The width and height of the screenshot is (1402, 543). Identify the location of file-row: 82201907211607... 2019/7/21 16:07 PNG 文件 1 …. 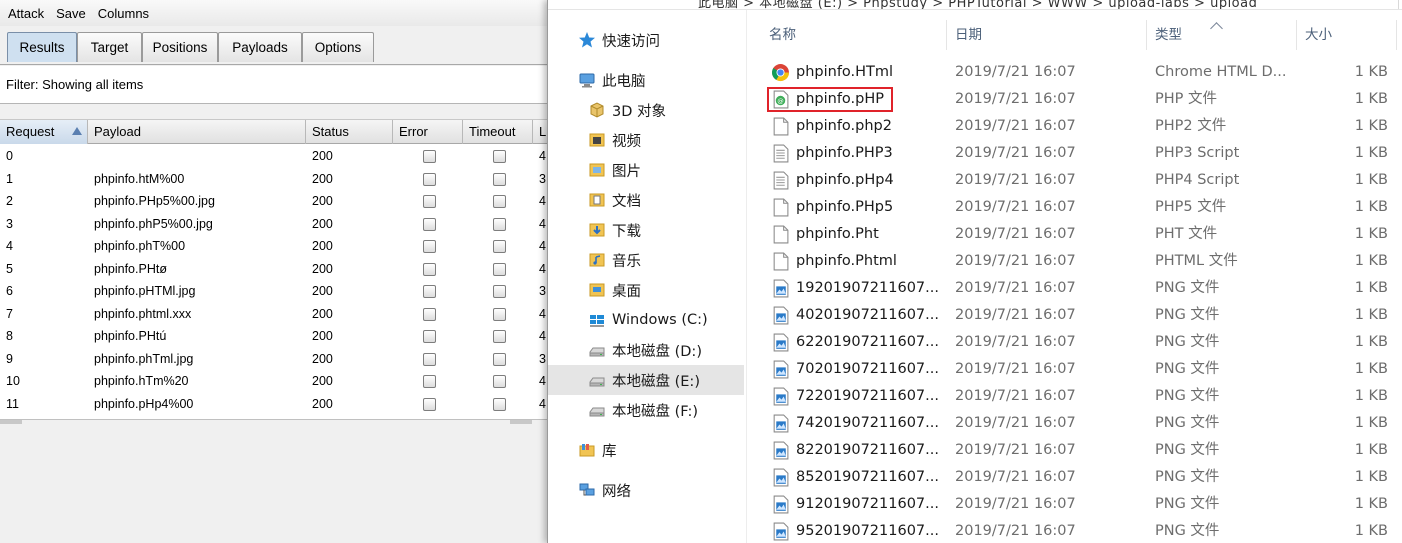
(1074, 450).